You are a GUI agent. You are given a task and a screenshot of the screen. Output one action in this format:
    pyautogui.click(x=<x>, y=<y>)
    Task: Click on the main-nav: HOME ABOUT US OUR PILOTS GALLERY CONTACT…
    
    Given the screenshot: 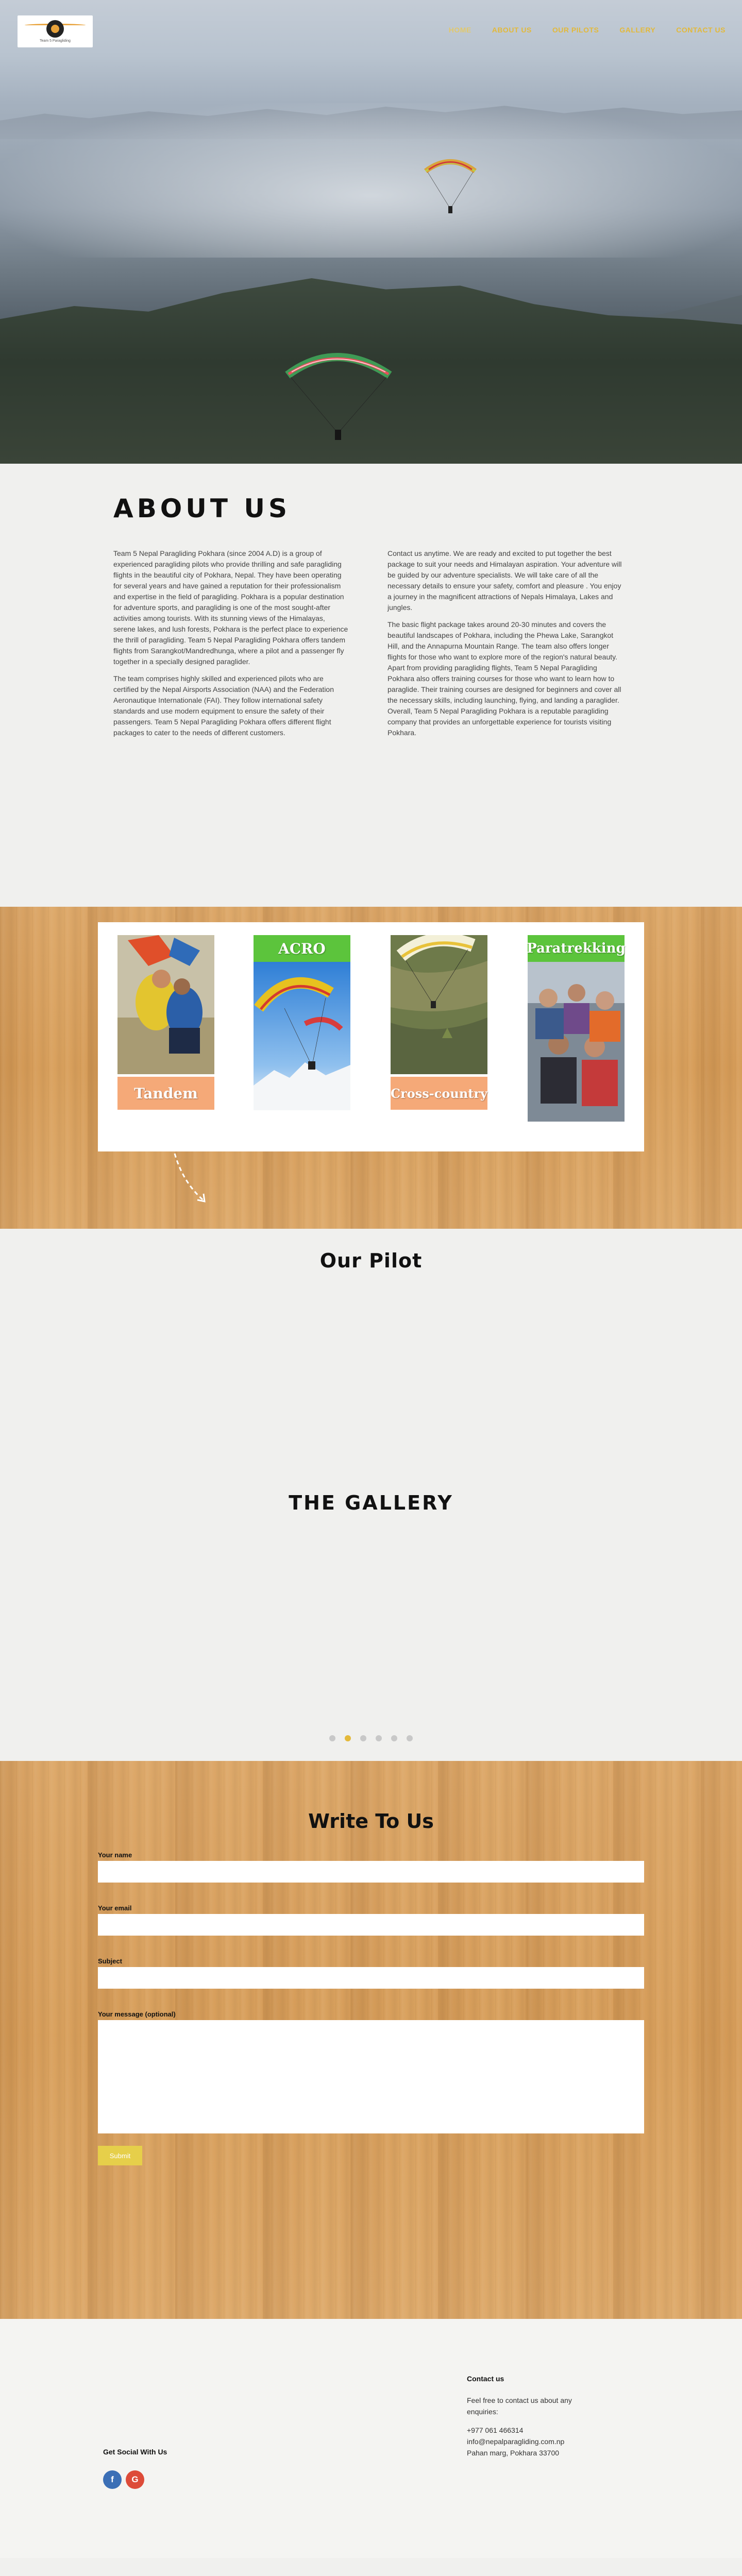 What is the action you would take?
    pyautogui.click(x=587, y=30)
    